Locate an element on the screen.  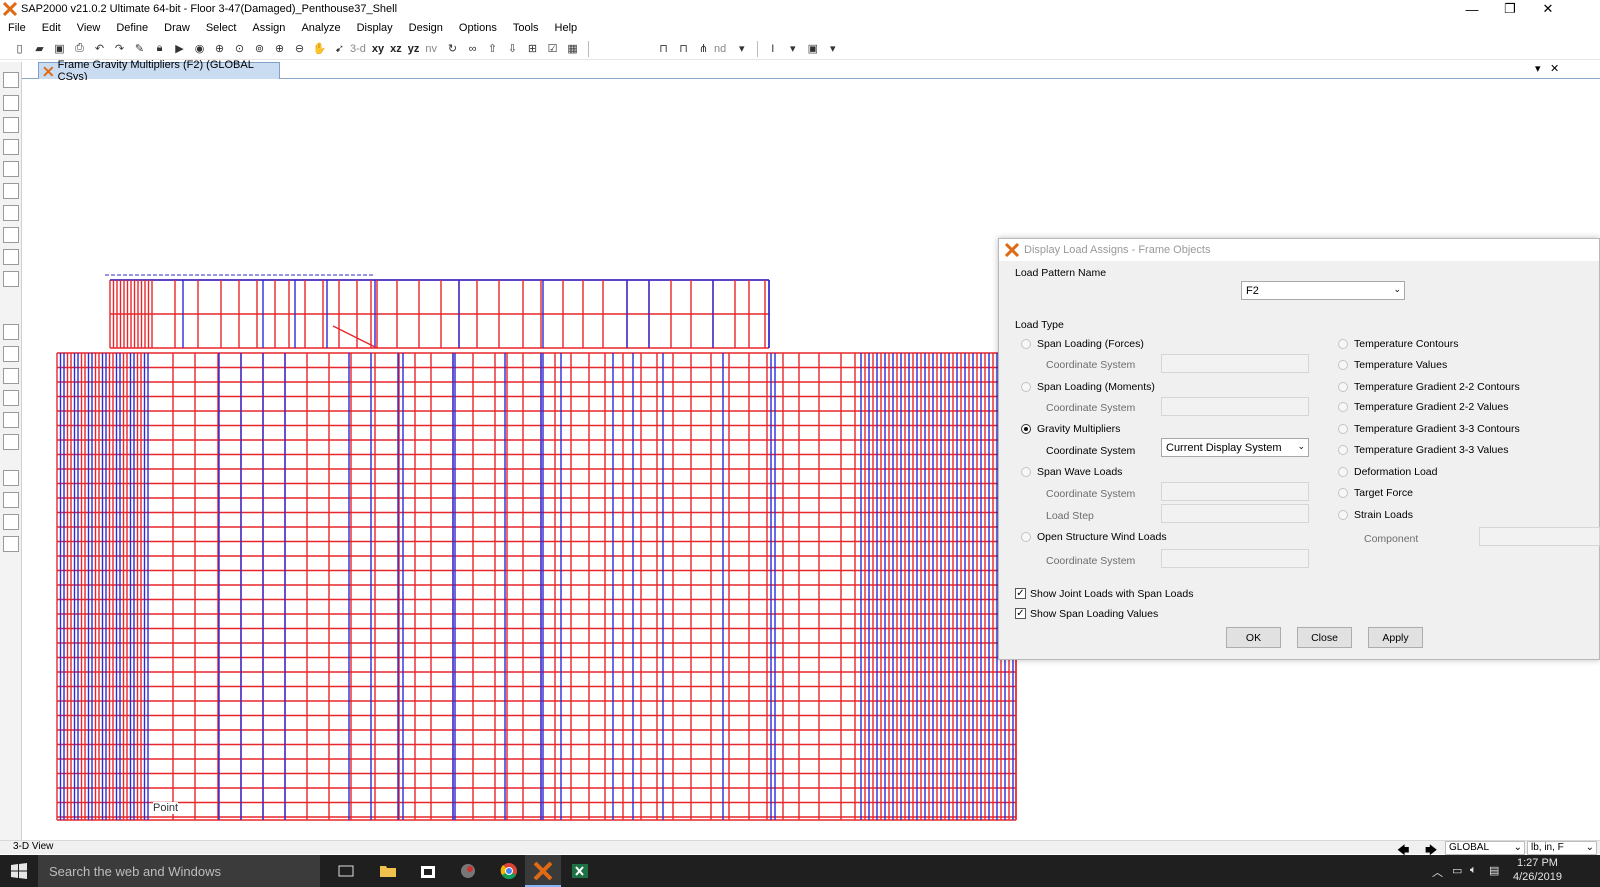
menu-options: Options is located at coordinates (478, 28).